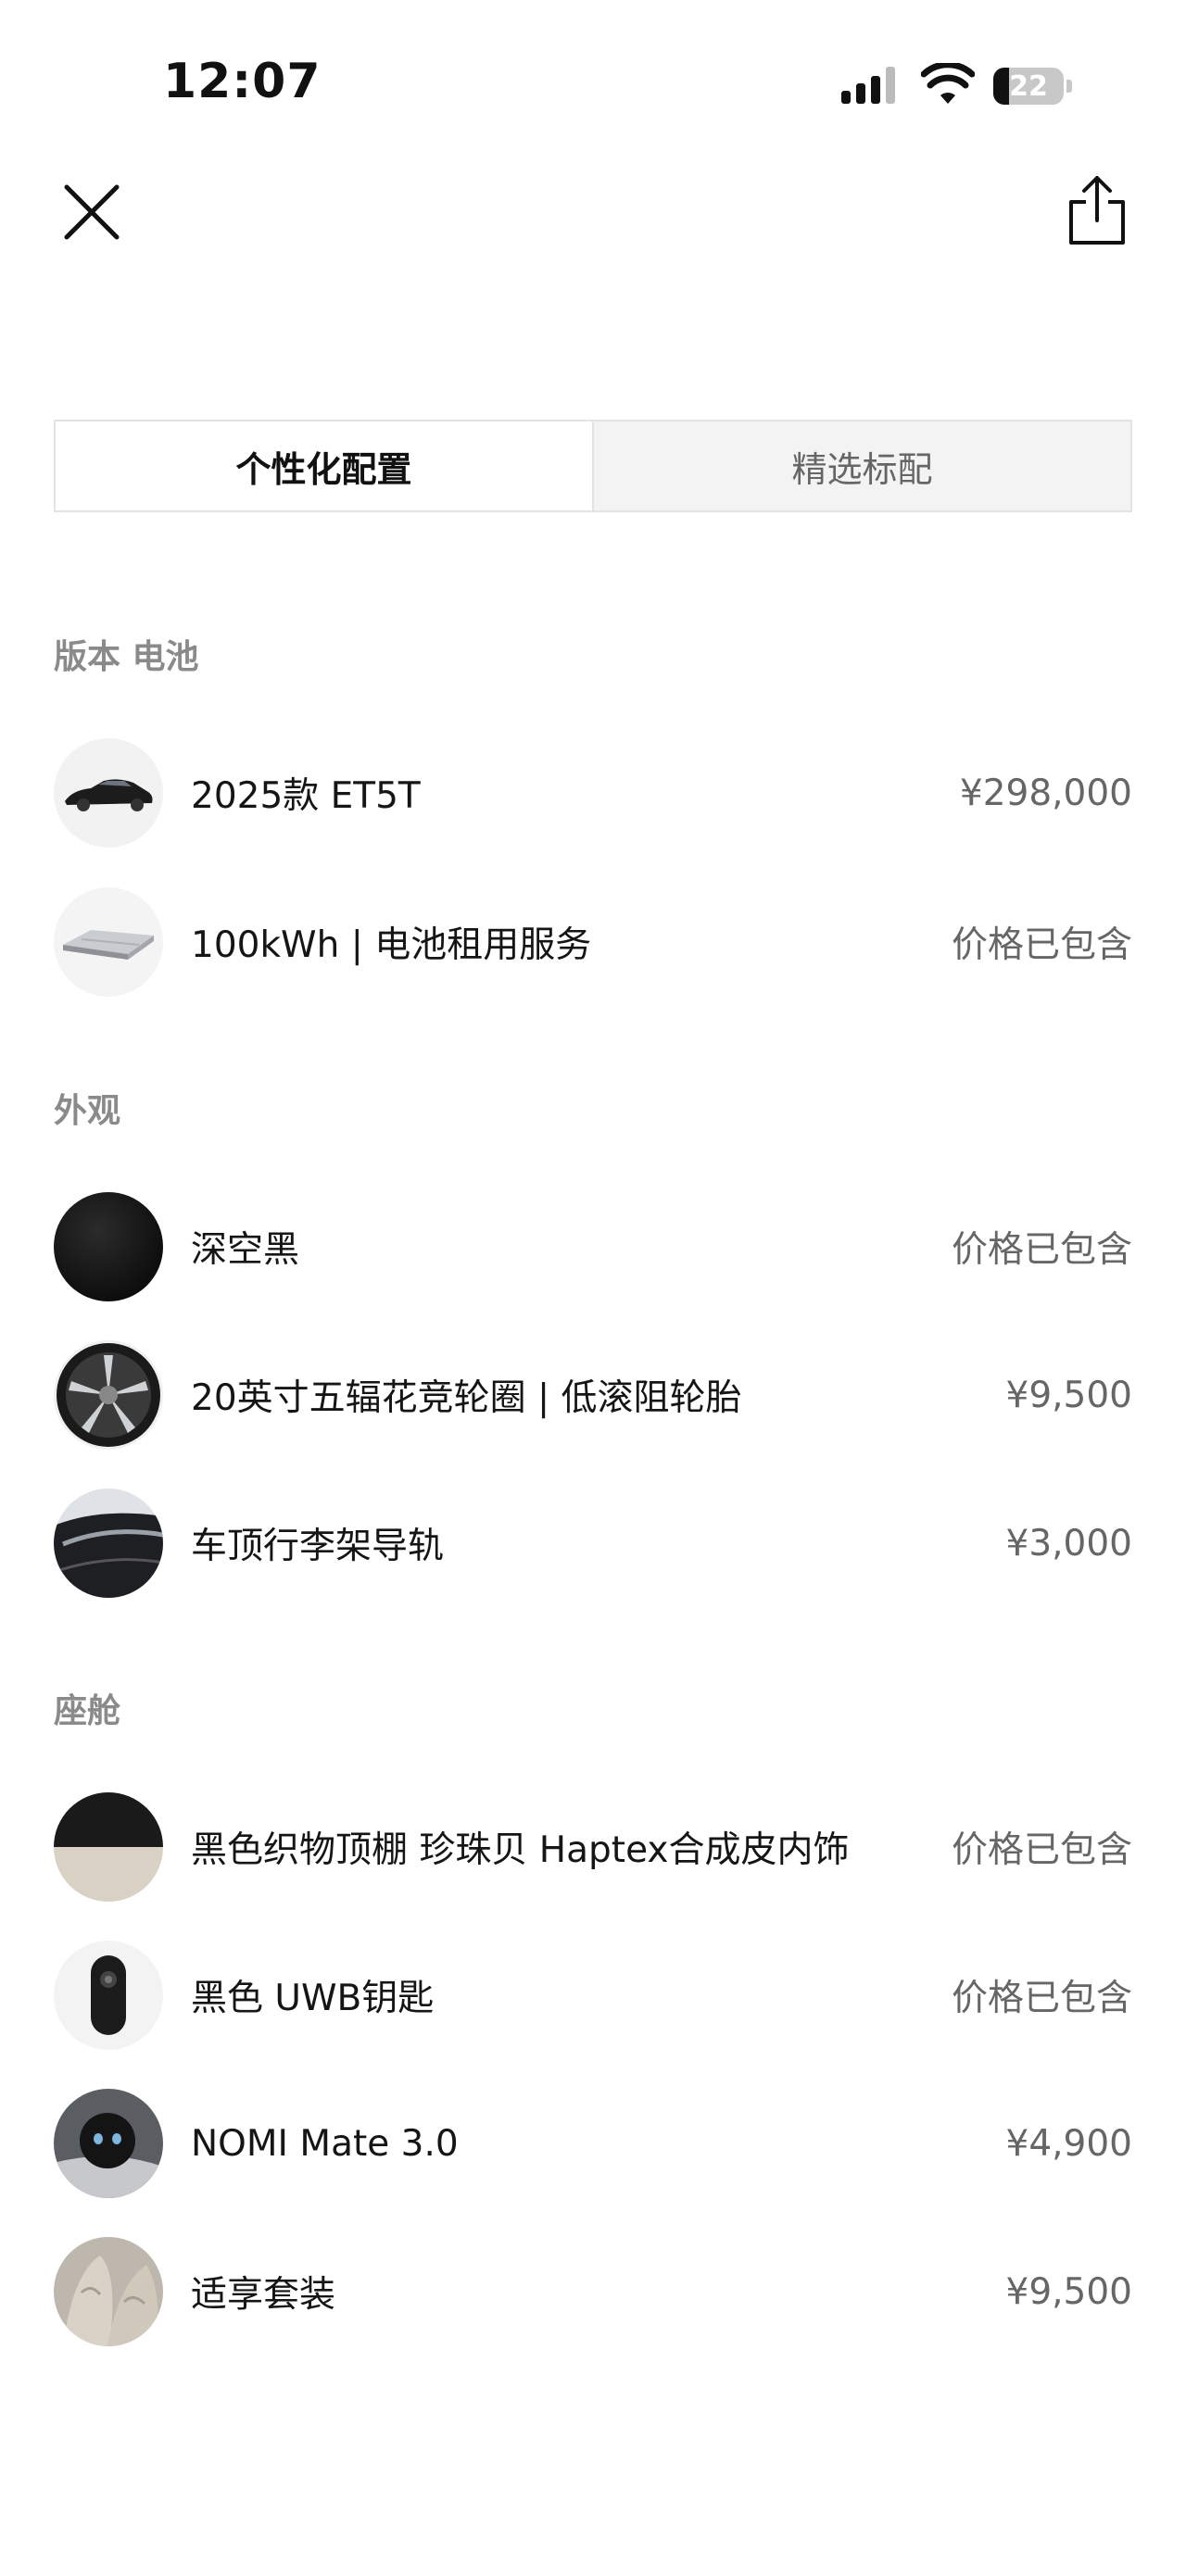  What do you see at coordinates (1068, 1543) in the screenshot?
I see `item-price: ¥3,000` at bounding box center [1068, 1543].